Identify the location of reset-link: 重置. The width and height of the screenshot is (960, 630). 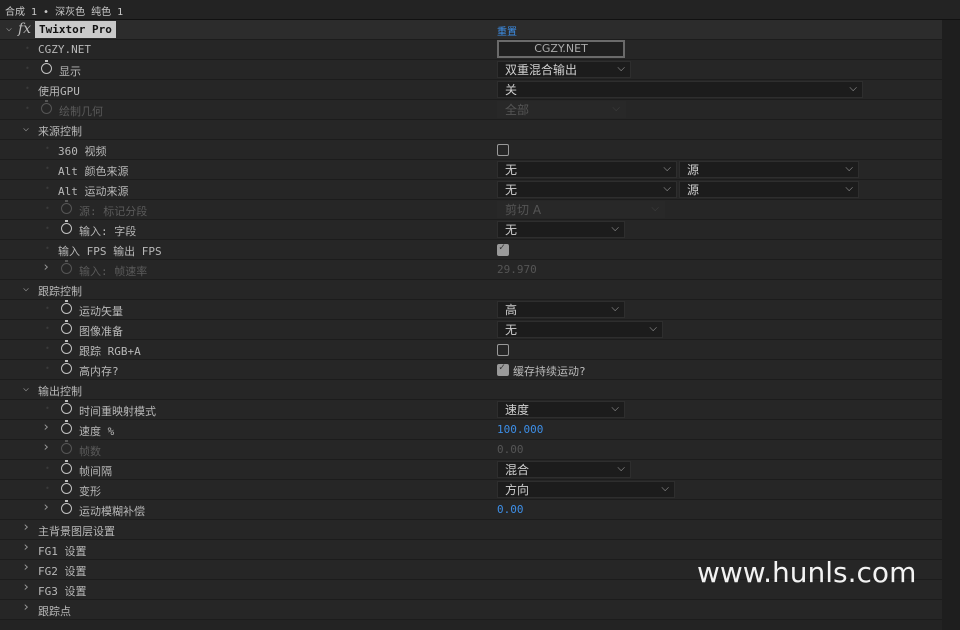
(507, 30).